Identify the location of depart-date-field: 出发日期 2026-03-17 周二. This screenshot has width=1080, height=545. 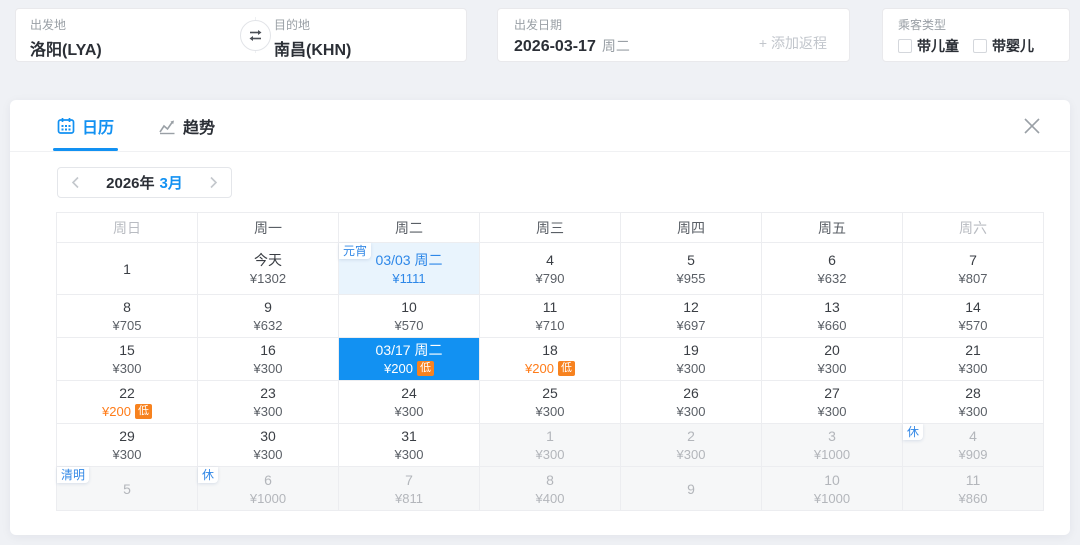
(572, 36).